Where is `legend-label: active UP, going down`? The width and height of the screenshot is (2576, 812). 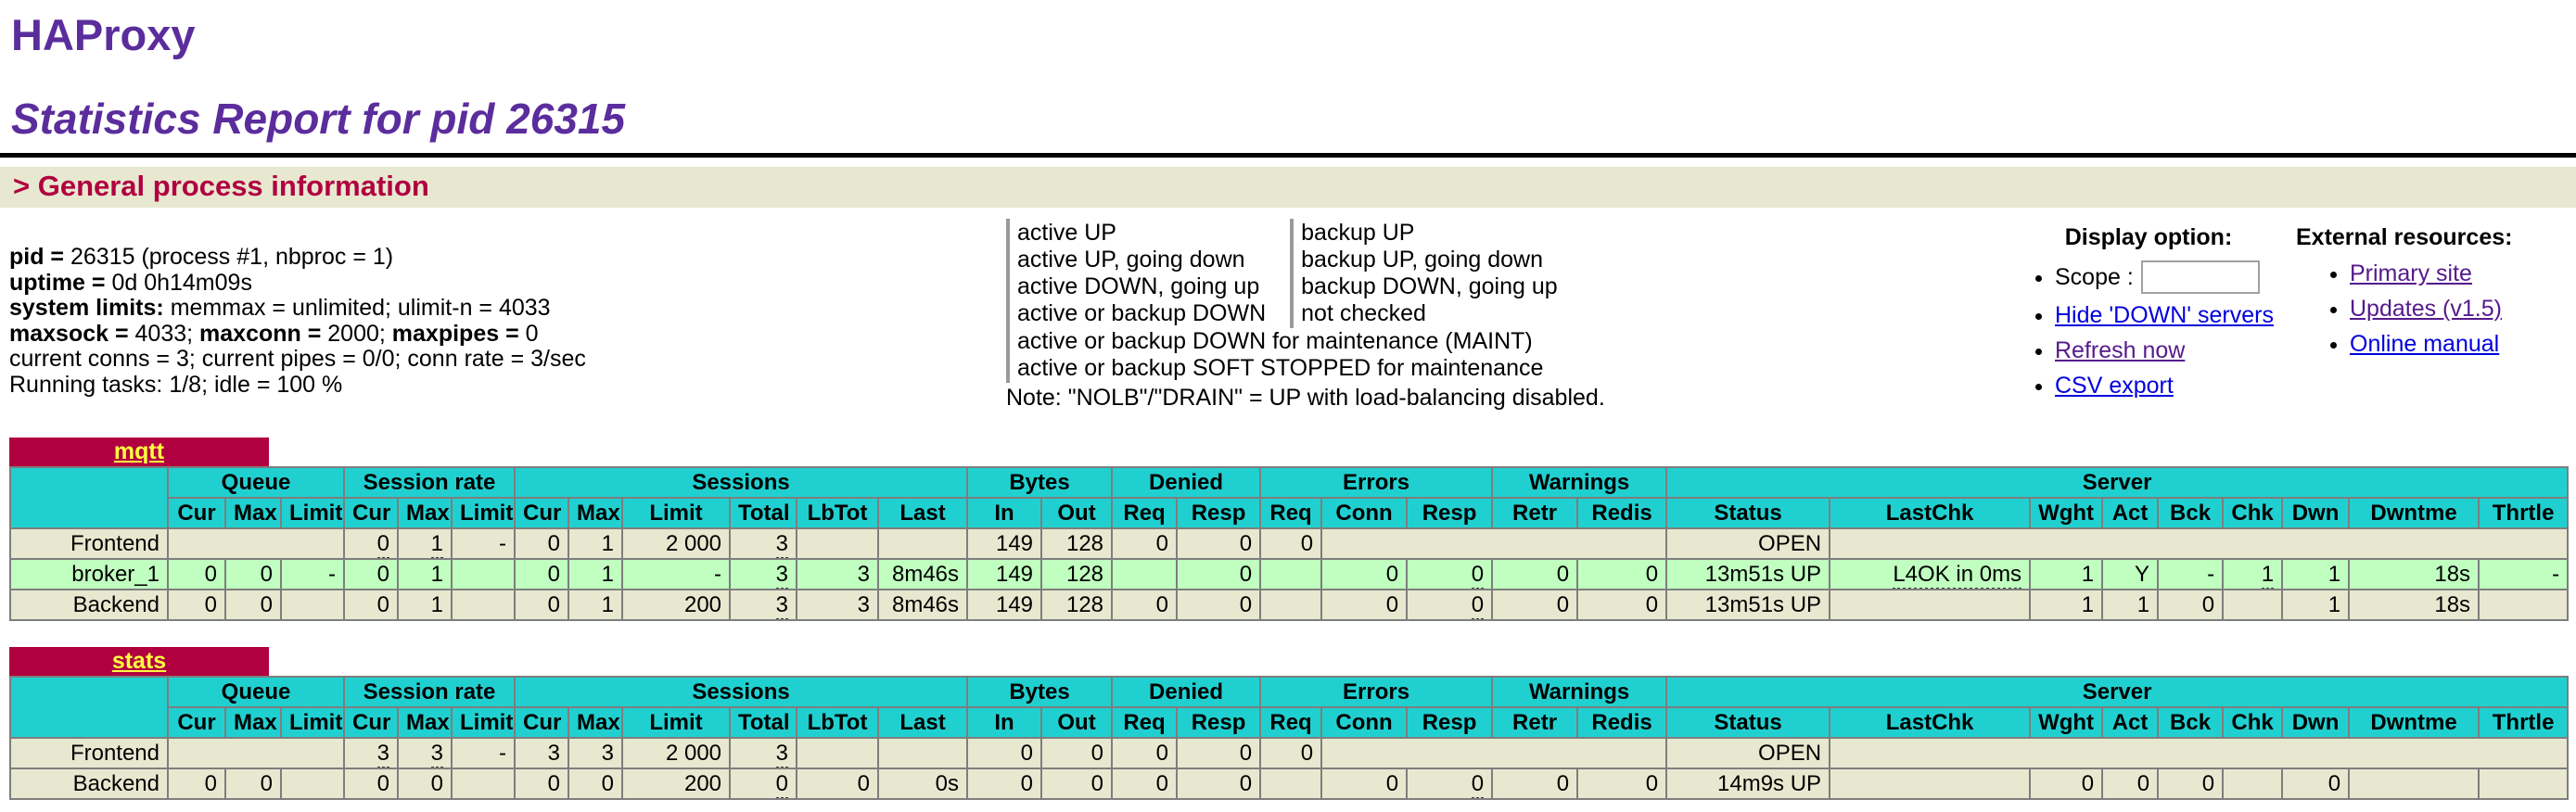
legend-label: active UP, going down is located at coordinates (1131, 260).